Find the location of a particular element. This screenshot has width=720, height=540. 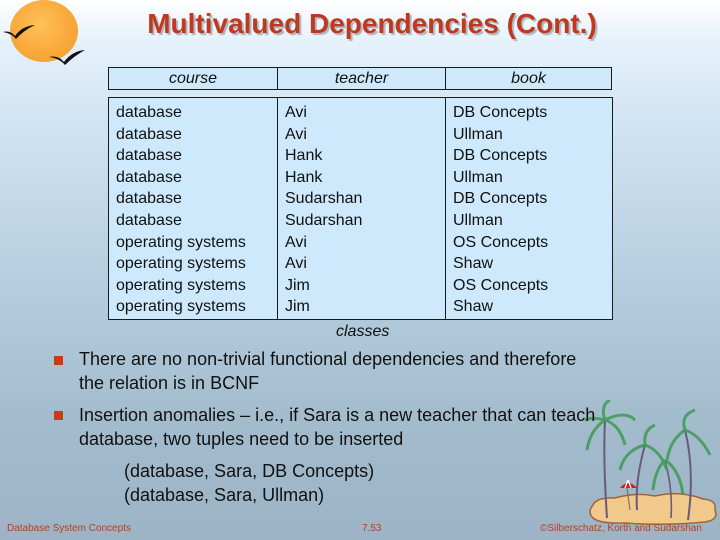

slide-title: Multivalued Dependencies (Cont.) is located at coordinates (372, 23).